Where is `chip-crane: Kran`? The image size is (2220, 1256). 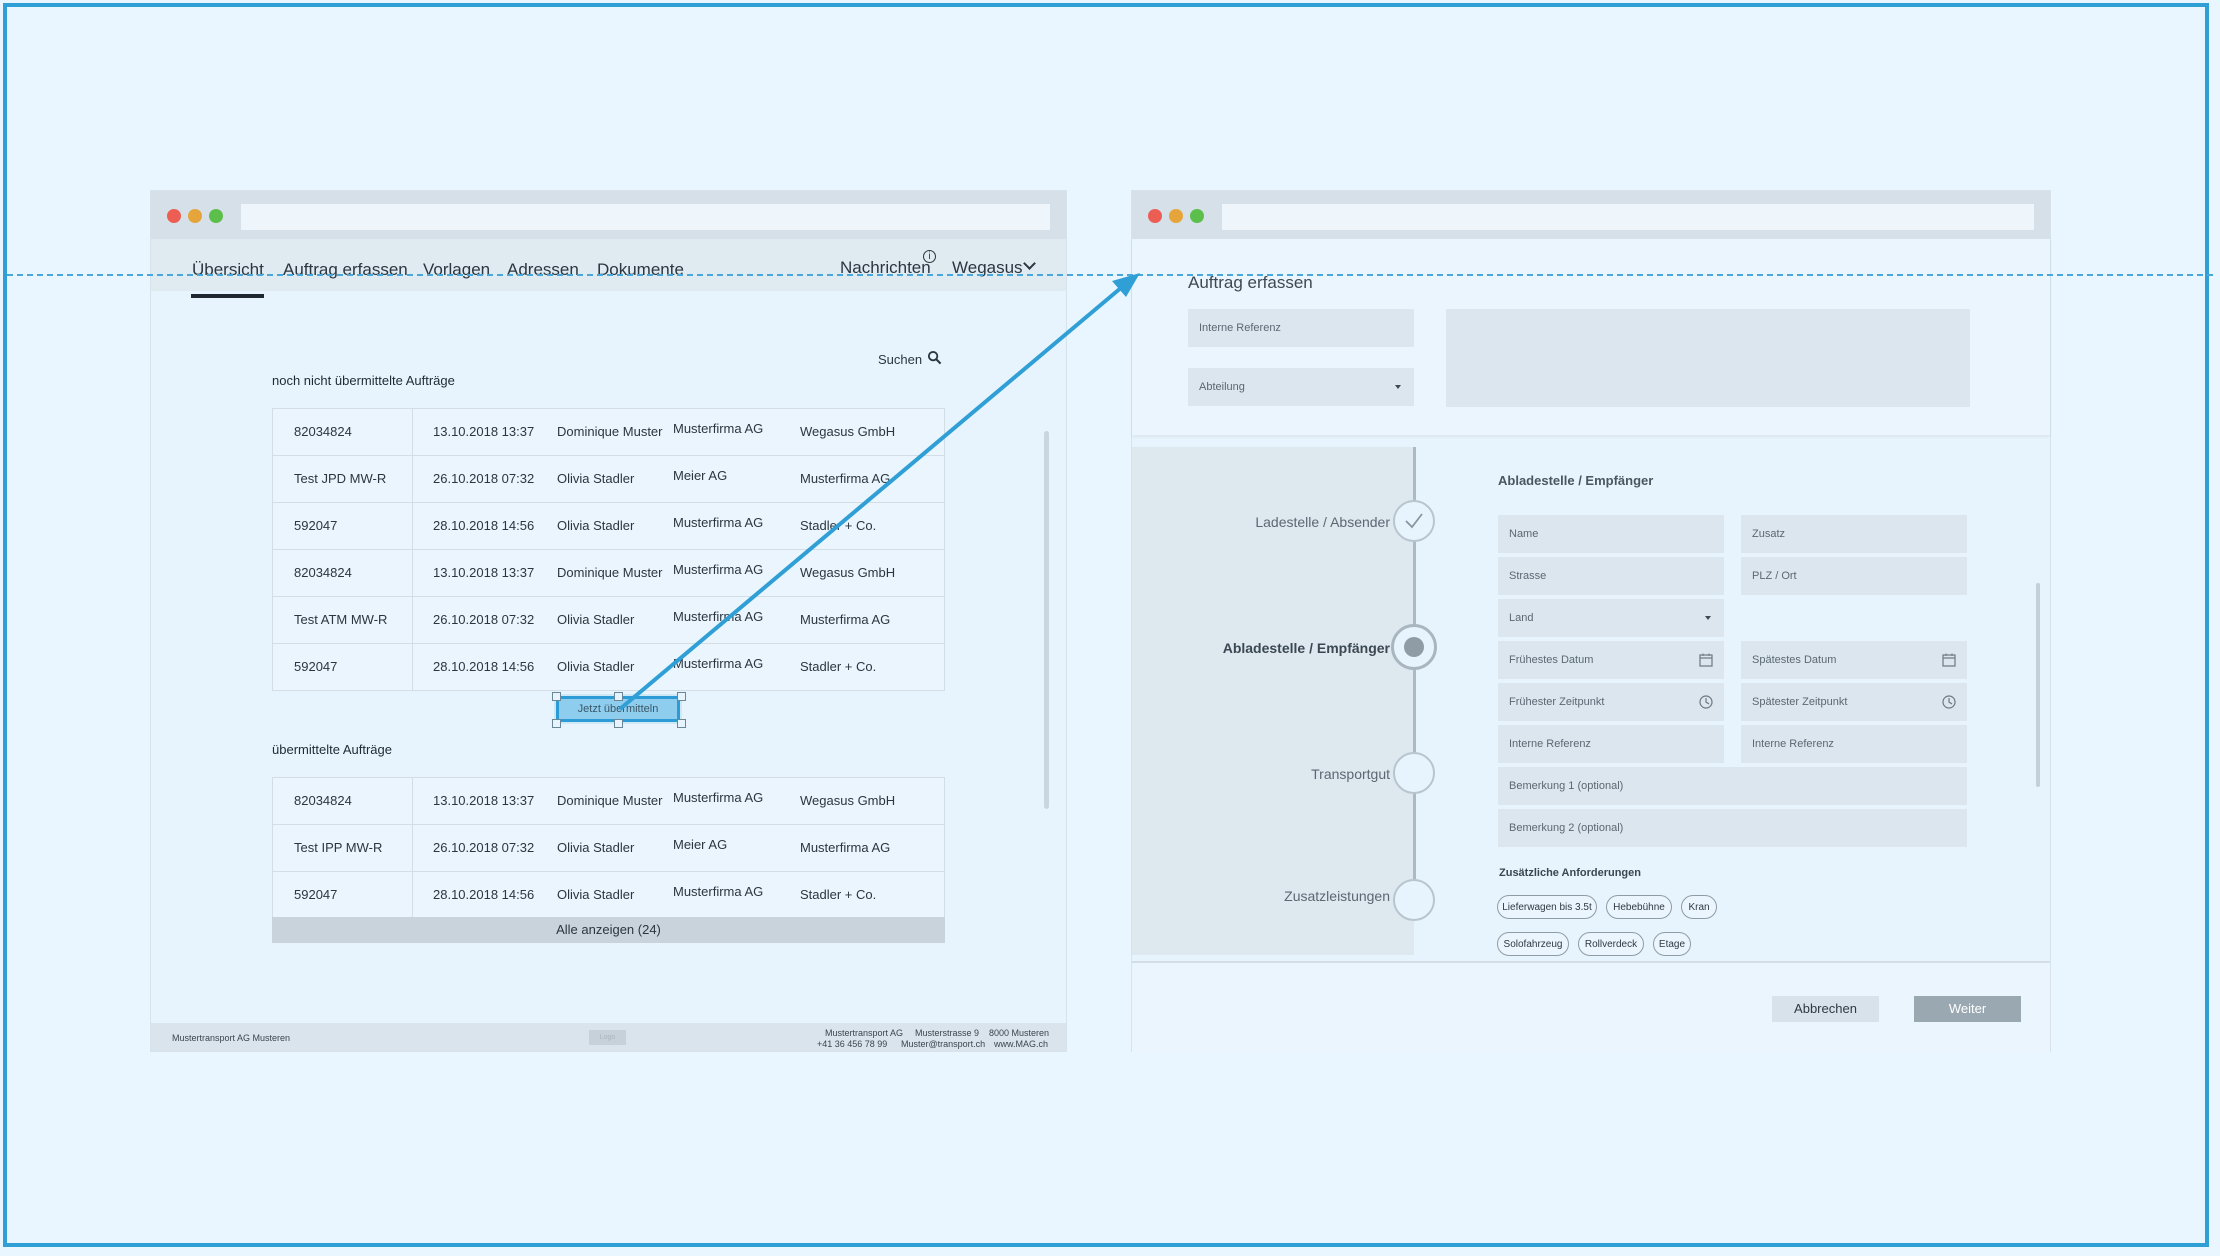
chip-crane: Kran is located at coordinates (1699, 907).